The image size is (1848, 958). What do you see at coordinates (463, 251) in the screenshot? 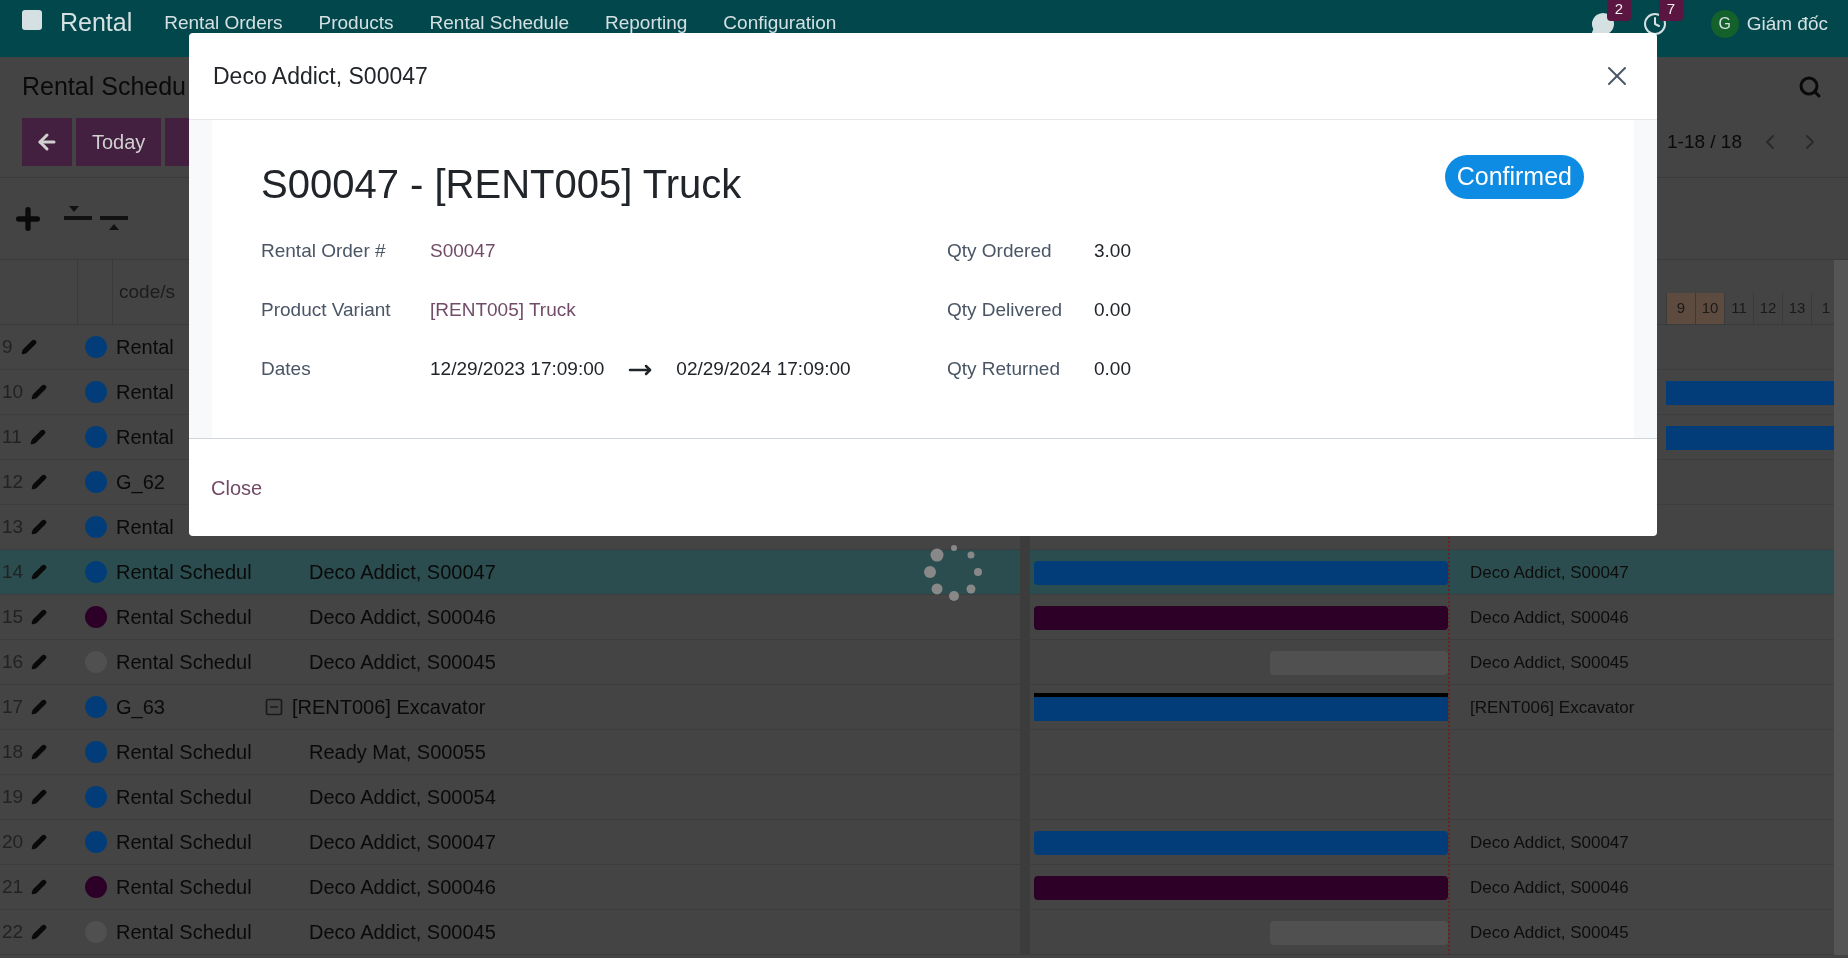
I see `field-link: S00047` at bounding box center [463, 251].